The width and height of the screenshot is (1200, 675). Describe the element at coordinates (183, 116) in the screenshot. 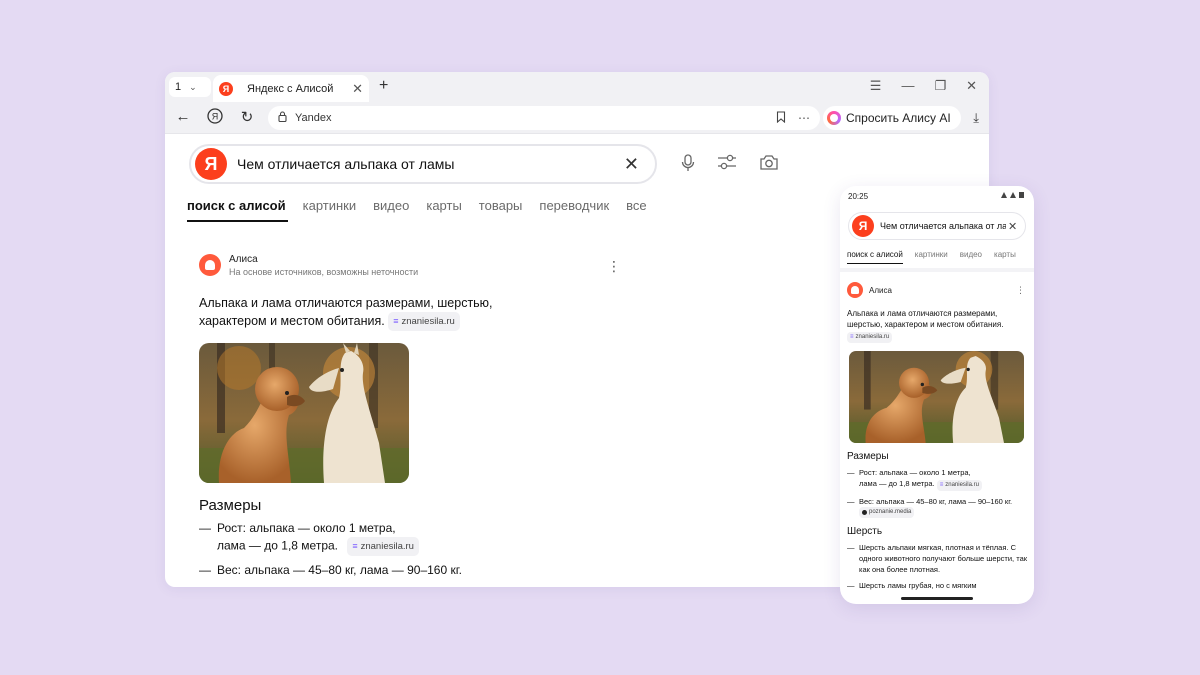

I see `back-icon: ←` at that location.